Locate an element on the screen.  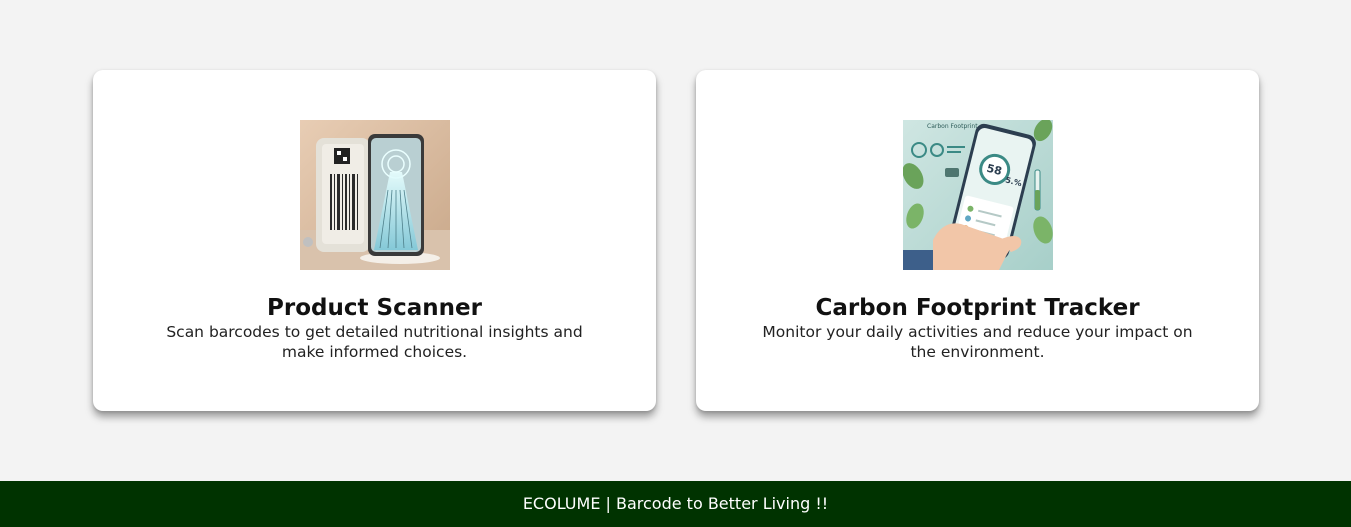
barcode-scanner-icon is located at coordinates (374, 195).